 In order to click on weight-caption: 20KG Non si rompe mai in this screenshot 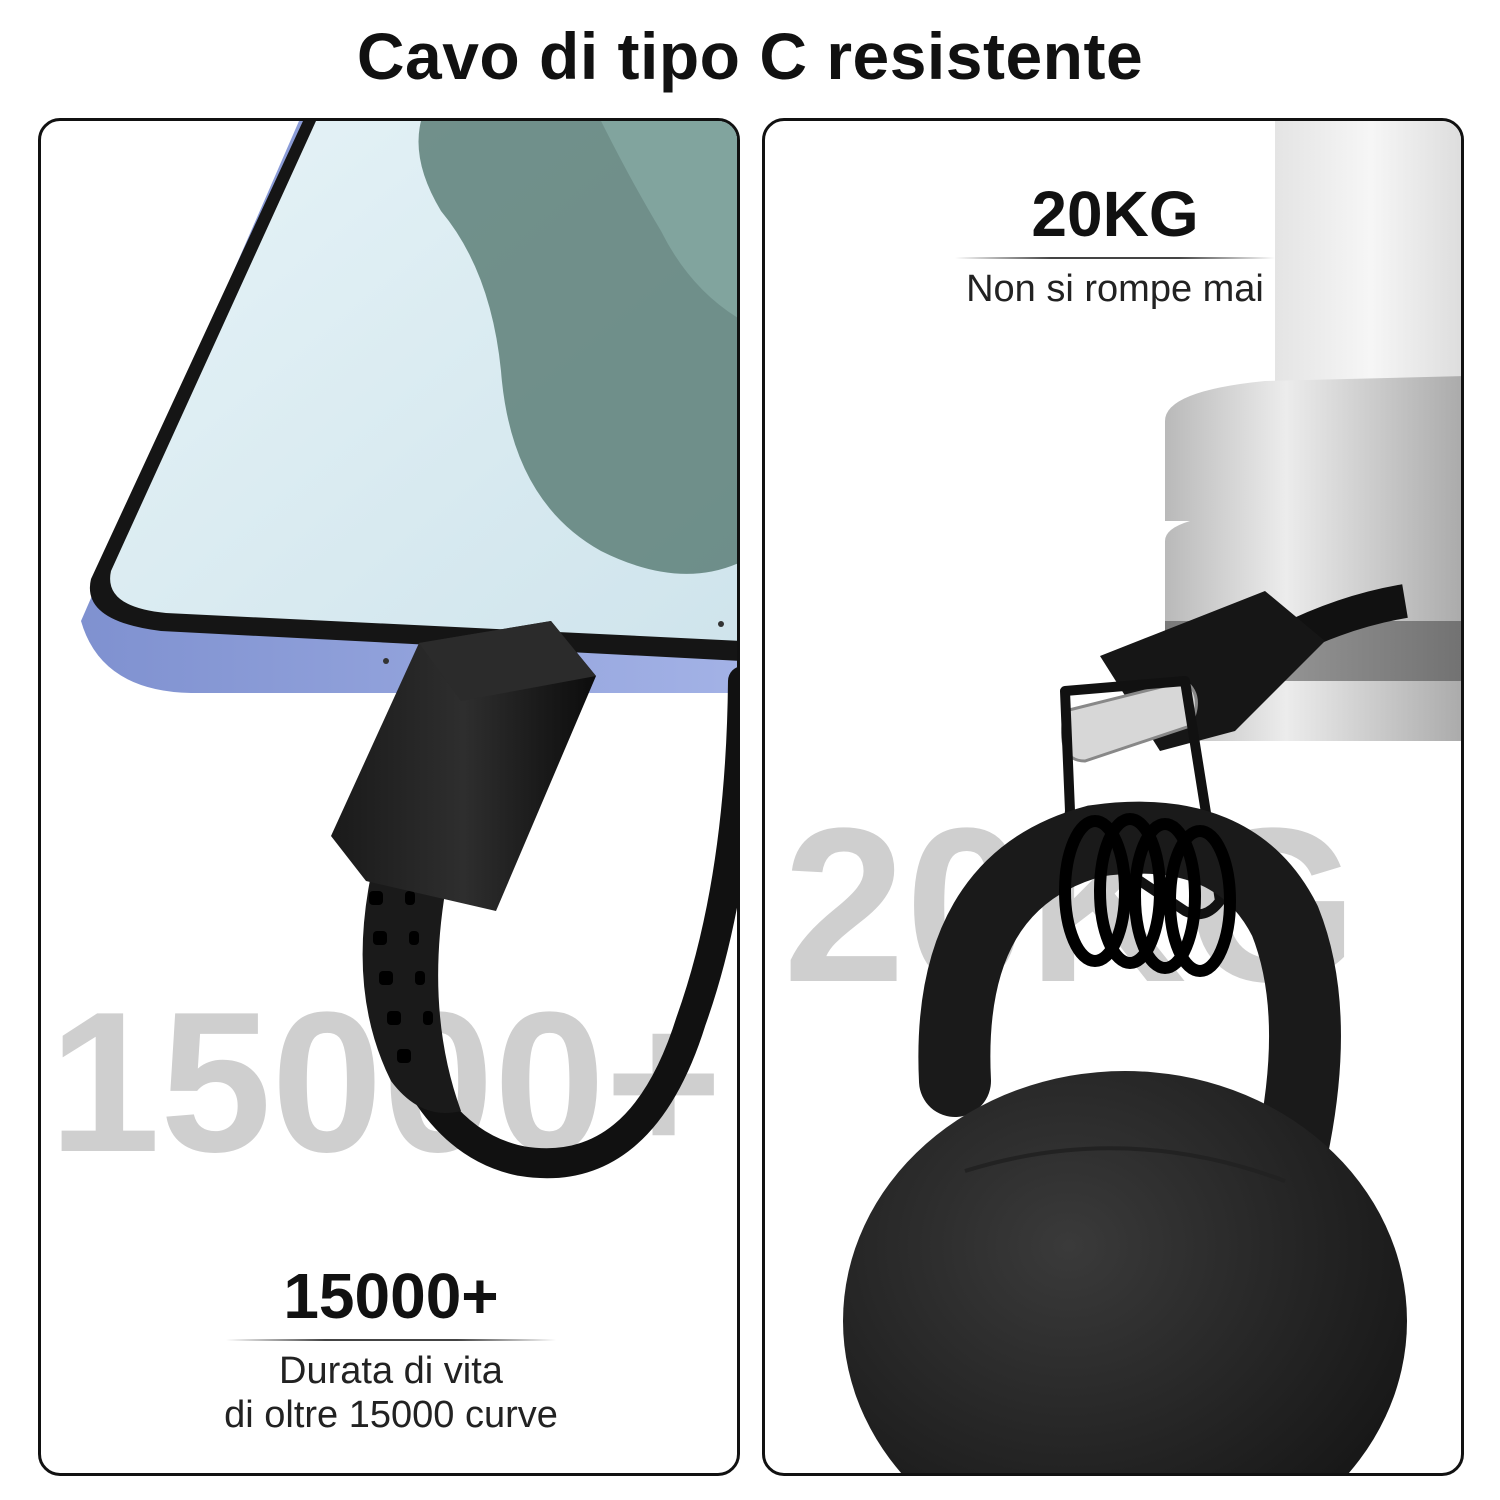, I will do `click(1115, 245)`.